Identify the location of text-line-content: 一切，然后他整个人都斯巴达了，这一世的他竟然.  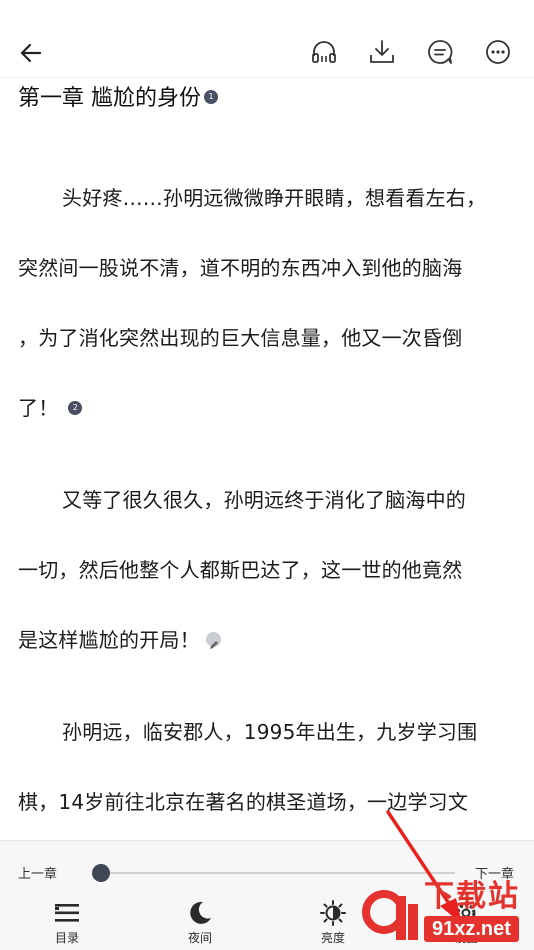
(240, 570).